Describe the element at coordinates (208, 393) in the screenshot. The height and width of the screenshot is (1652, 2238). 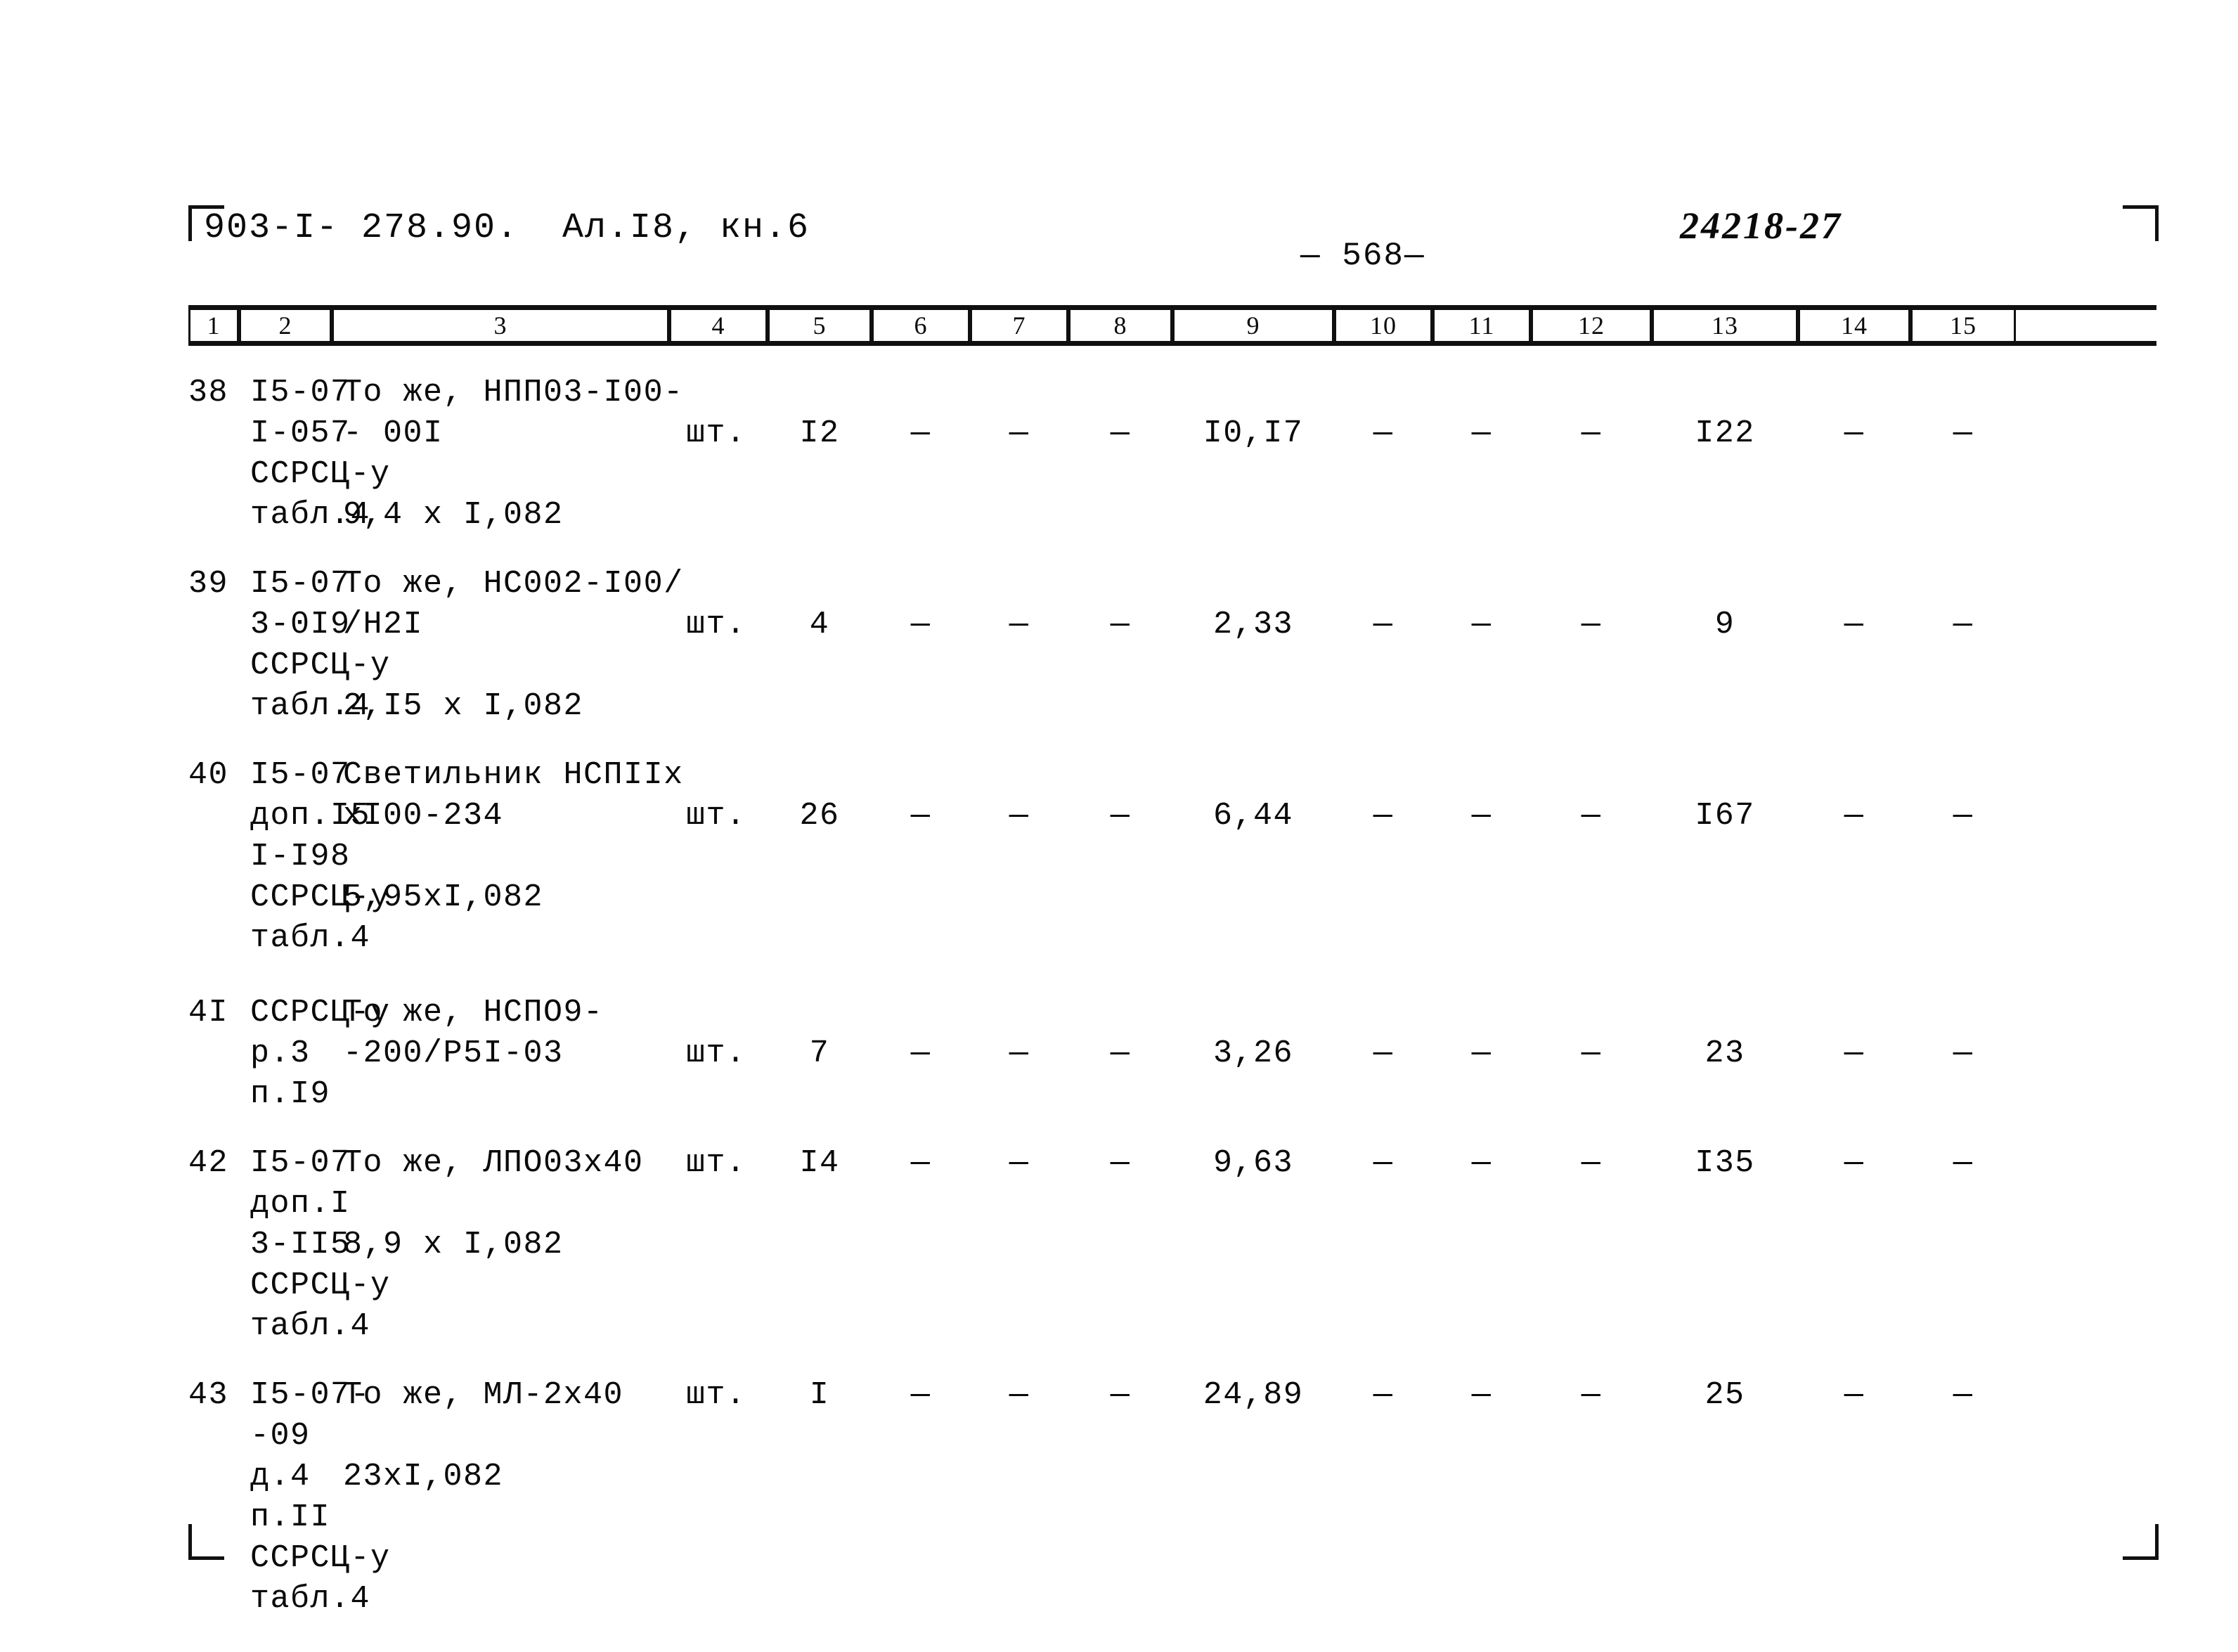
I see `row-number: 38` at that location.